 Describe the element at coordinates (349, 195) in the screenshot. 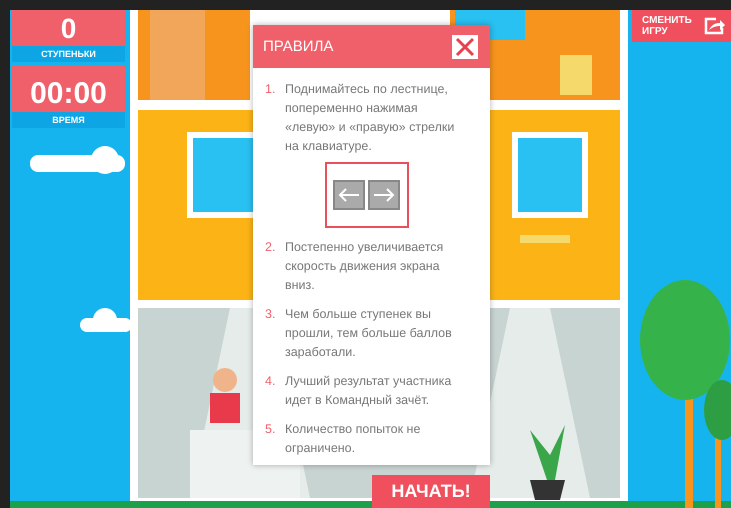

I see `left-arrow-icon` at that location.